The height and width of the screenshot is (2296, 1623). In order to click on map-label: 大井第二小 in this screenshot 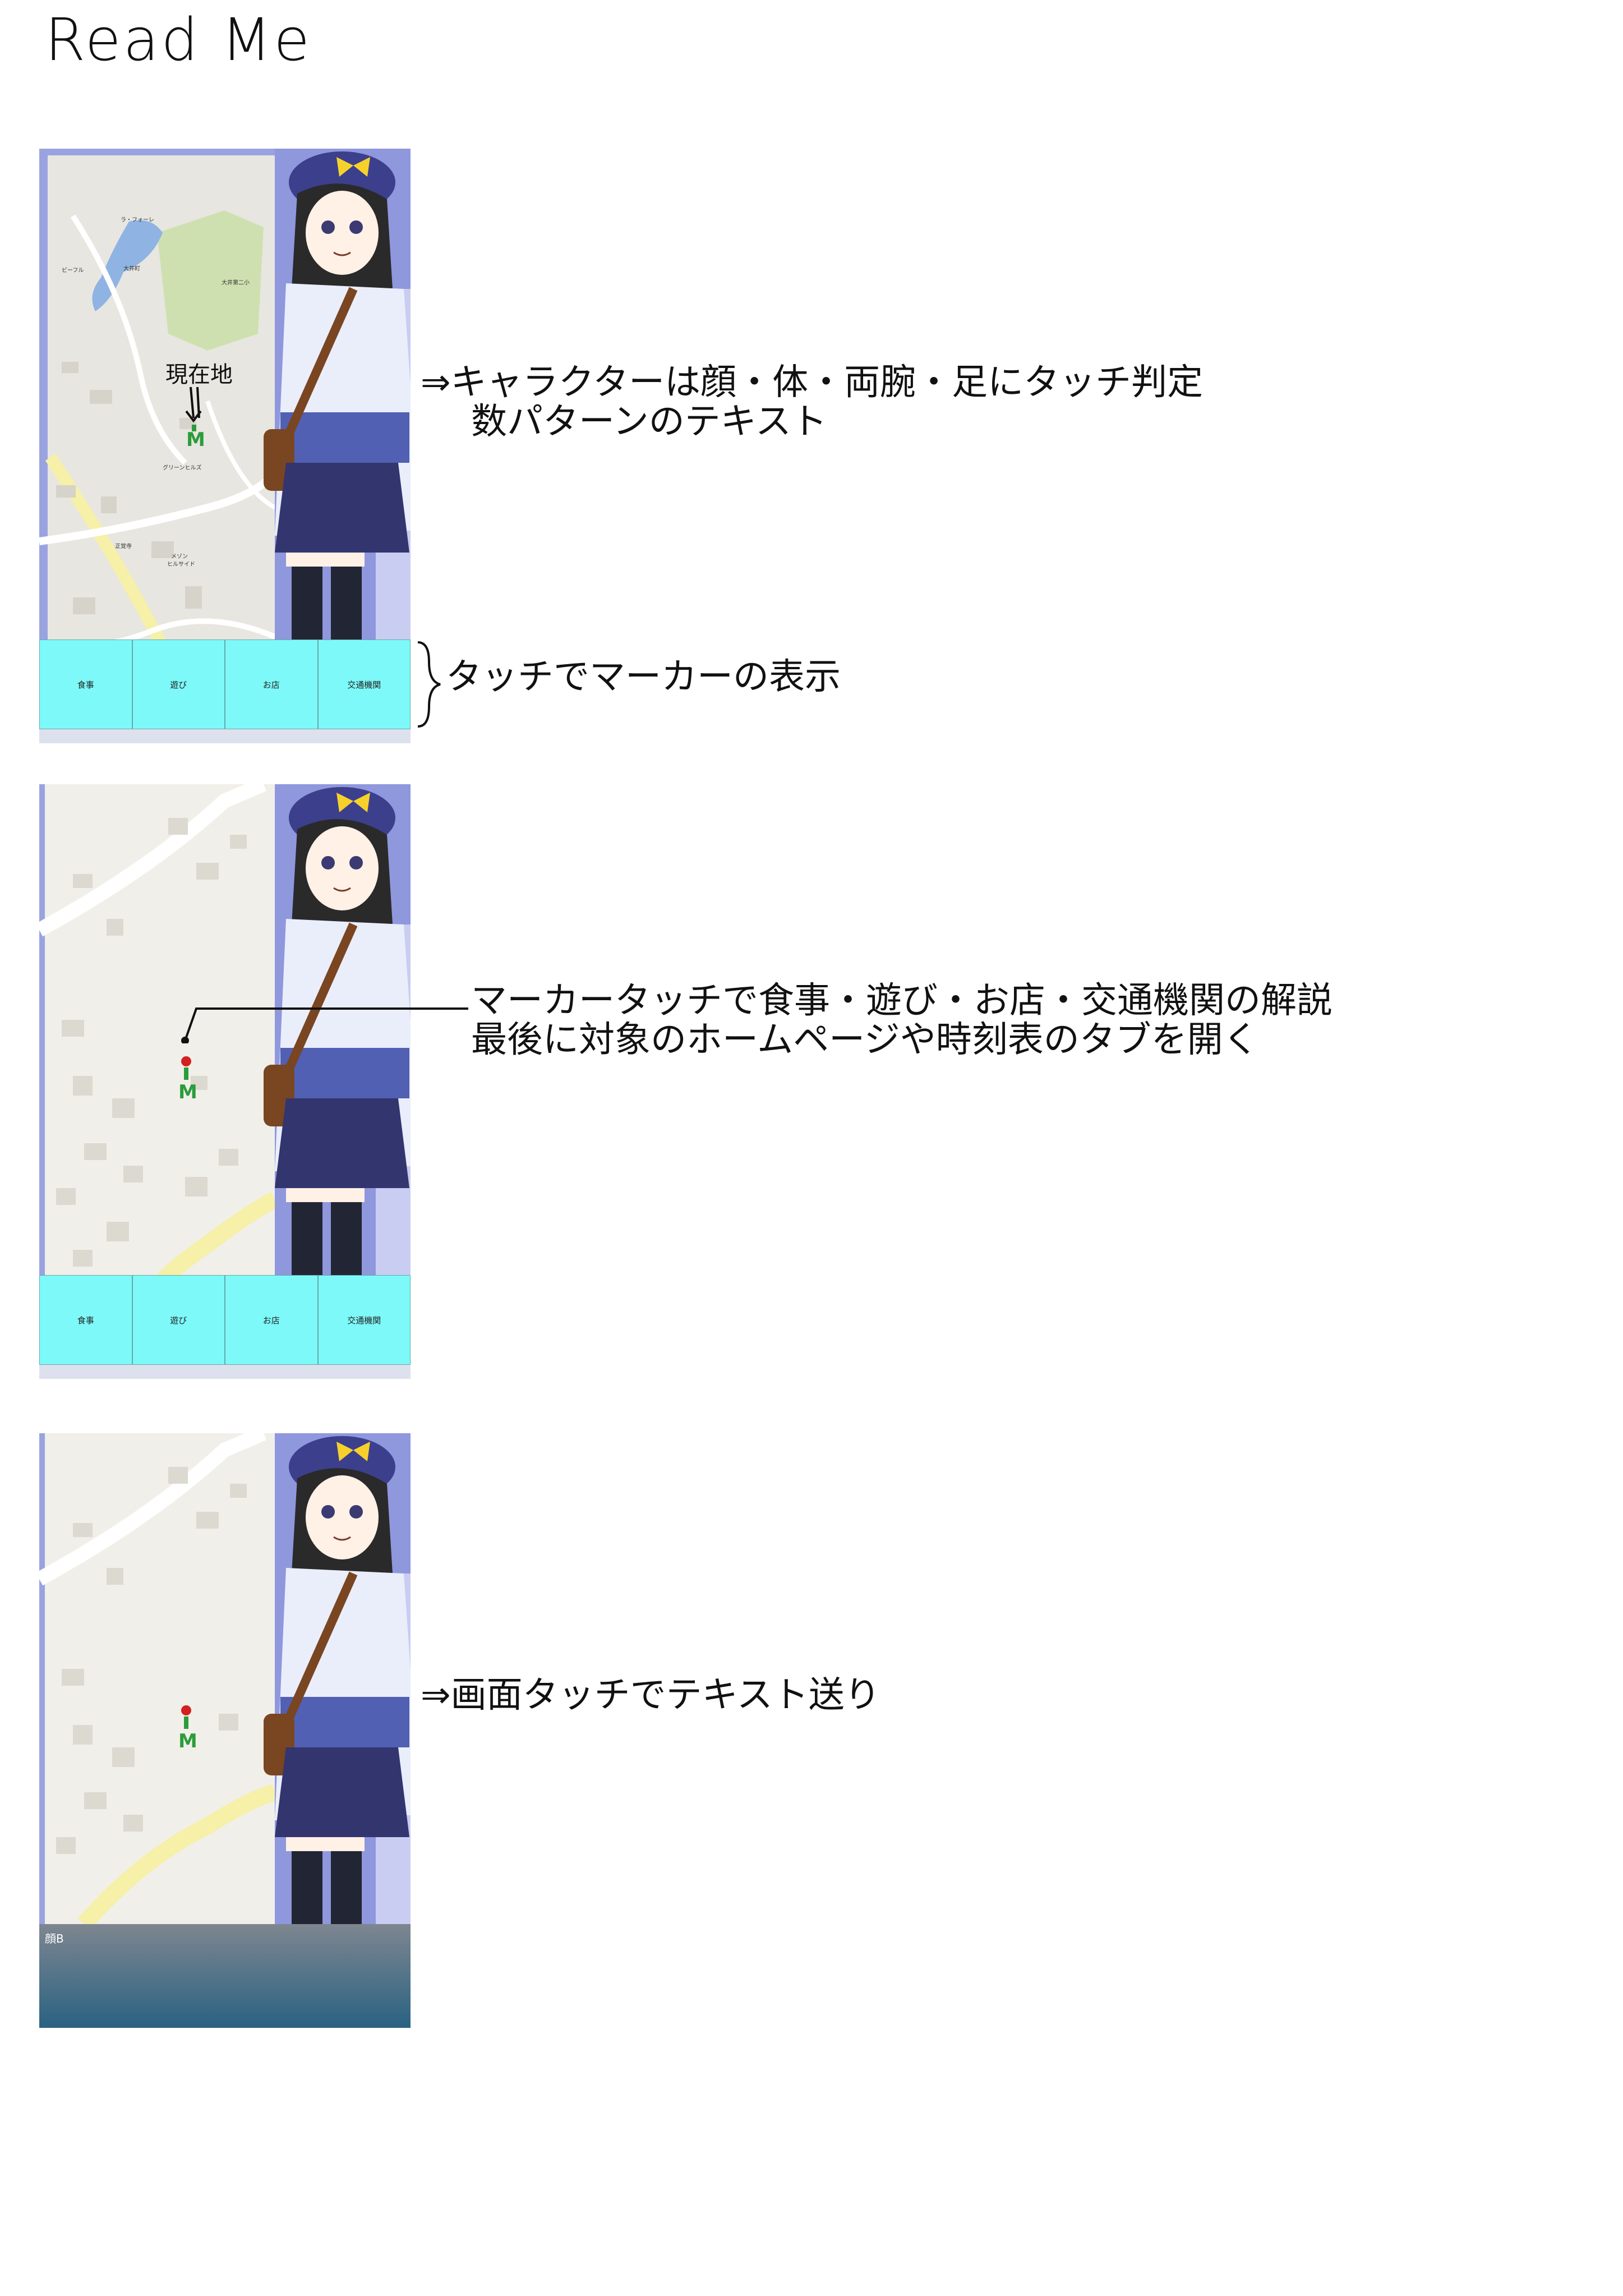, I will do `click(236, 283)`.